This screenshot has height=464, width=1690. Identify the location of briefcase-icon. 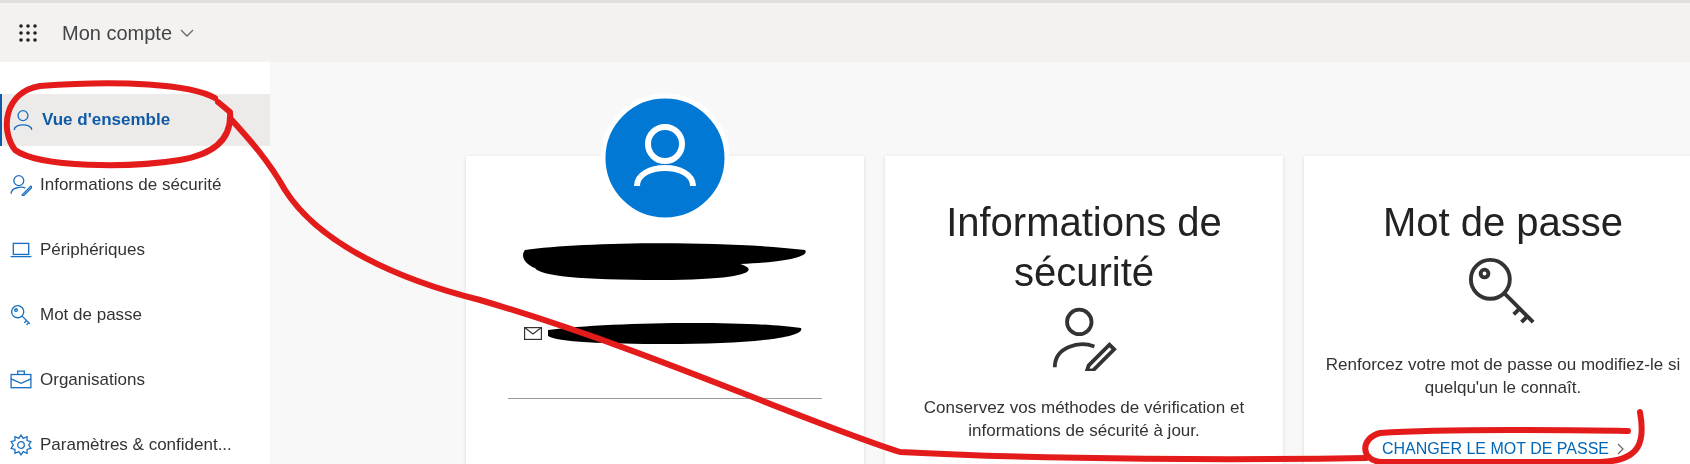
(21, 380).